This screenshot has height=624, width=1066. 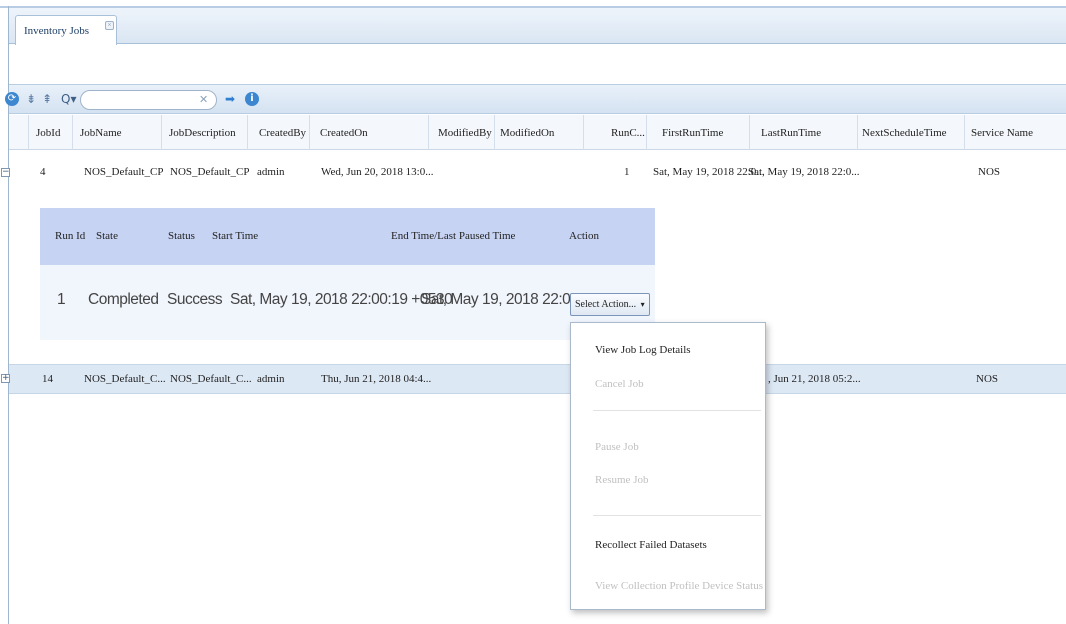 What do you see at coordinates (235, 236) in the screenshot?
I see `subgrid-header-starttime: Start Time` at bounding box center [235, 236].